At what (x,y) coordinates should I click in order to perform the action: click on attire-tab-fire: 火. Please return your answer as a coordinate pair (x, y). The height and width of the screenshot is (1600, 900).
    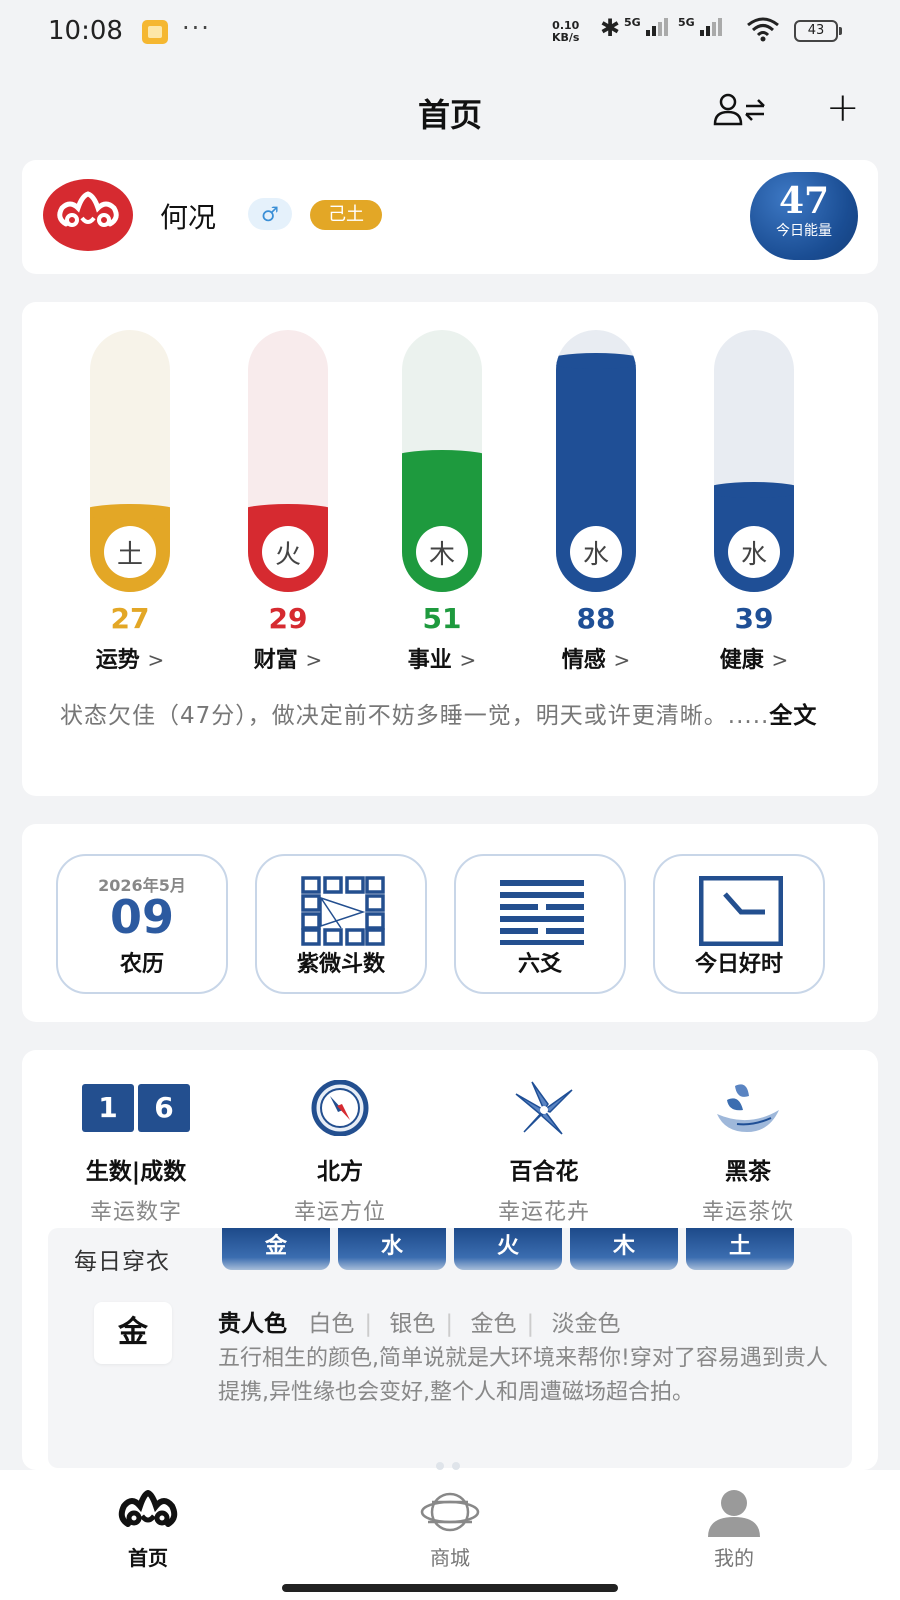
    Looking at the image, I should click on (508, 1249).